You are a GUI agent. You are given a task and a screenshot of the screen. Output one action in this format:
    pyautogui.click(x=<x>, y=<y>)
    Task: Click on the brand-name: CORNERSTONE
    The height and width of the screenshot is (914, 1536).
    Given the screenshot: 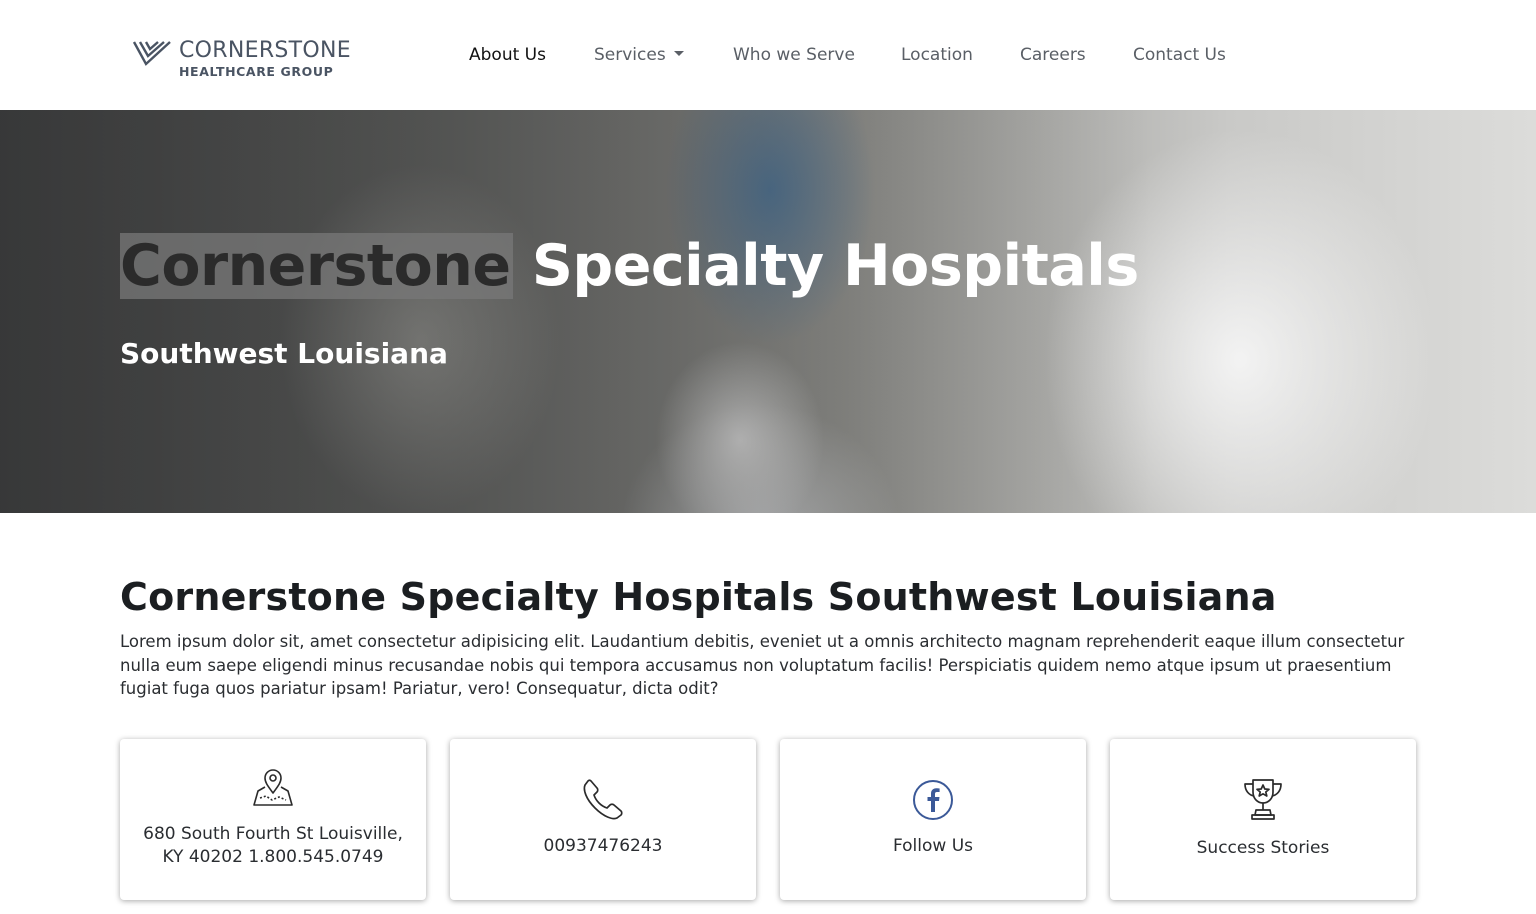 What is the action you would take?
    pyautogui.click(x=265, y=50)
    